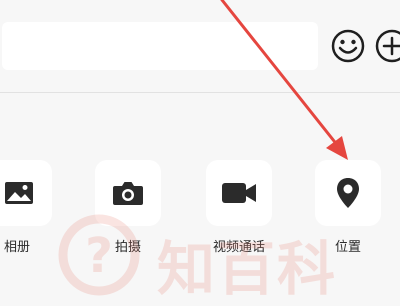 This screenshot has width=400, height=306. I want to click on gallery-icon, so click(19, 193).